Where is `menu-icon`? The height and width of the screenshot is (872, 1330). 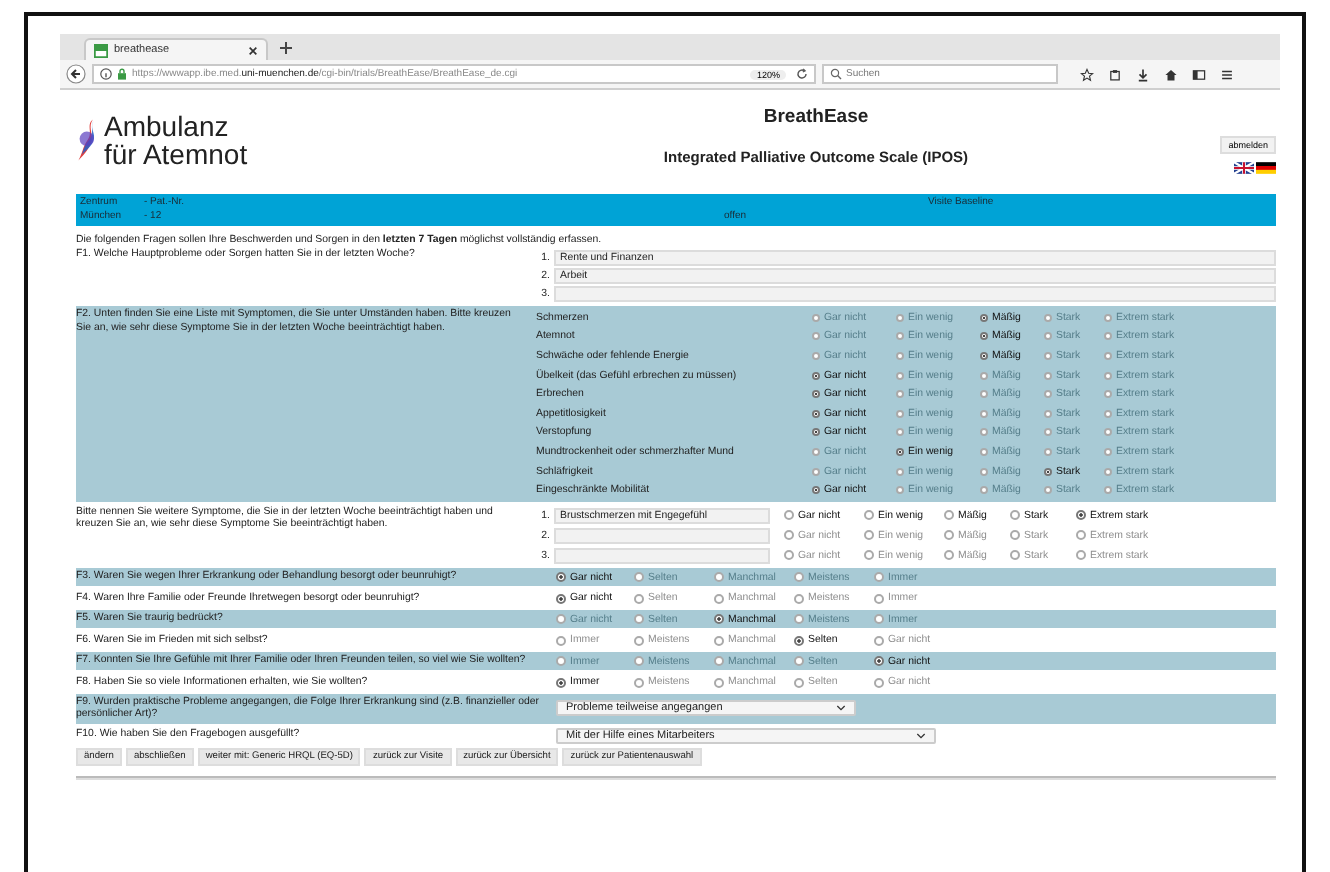
menu-icon is located at coordinates (1227, 74).